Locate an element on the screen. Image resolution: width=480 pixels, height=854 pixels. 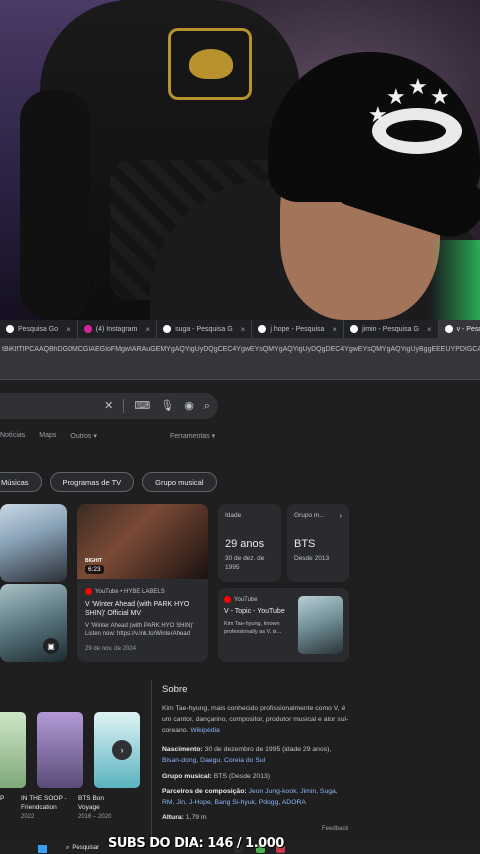
browser-tab: Pesquisa Go × is located at coordinates (39, 329).